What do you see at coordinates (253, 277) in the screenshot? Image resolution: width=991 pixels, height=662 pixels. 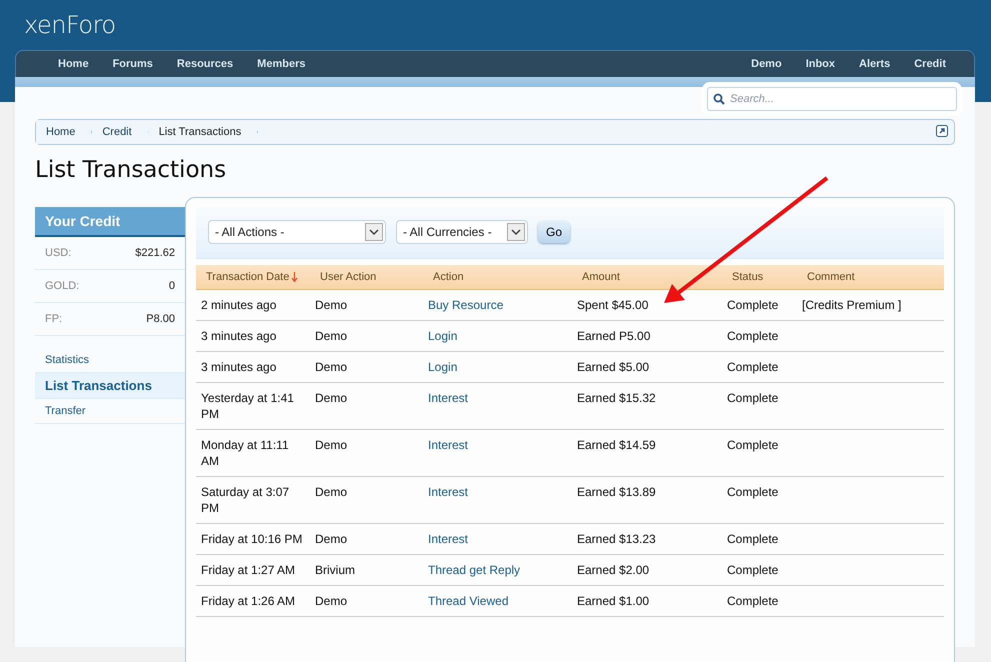 I see `column-header: Transaction Date` at bounding box center [253, 277].